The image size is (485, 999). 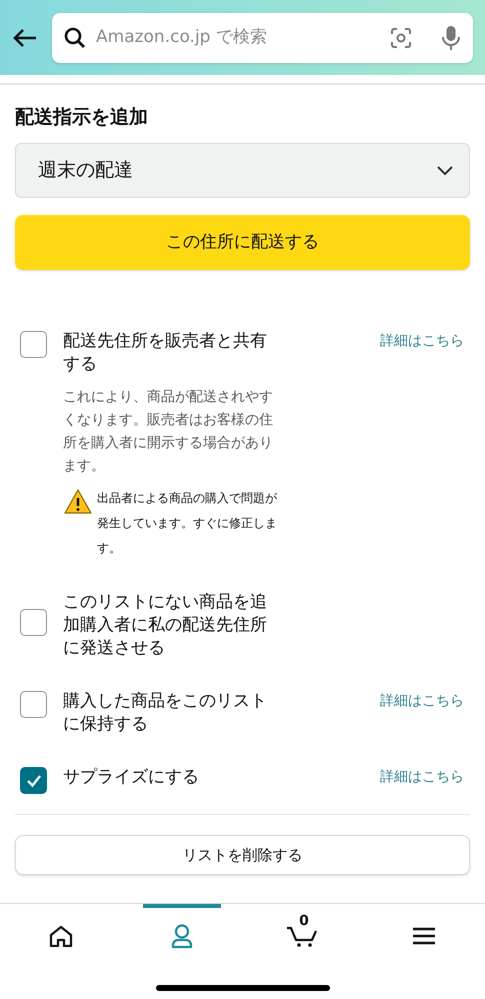 I want to click on delete-list-button: リストを削除する, so click(x=242, y=855).